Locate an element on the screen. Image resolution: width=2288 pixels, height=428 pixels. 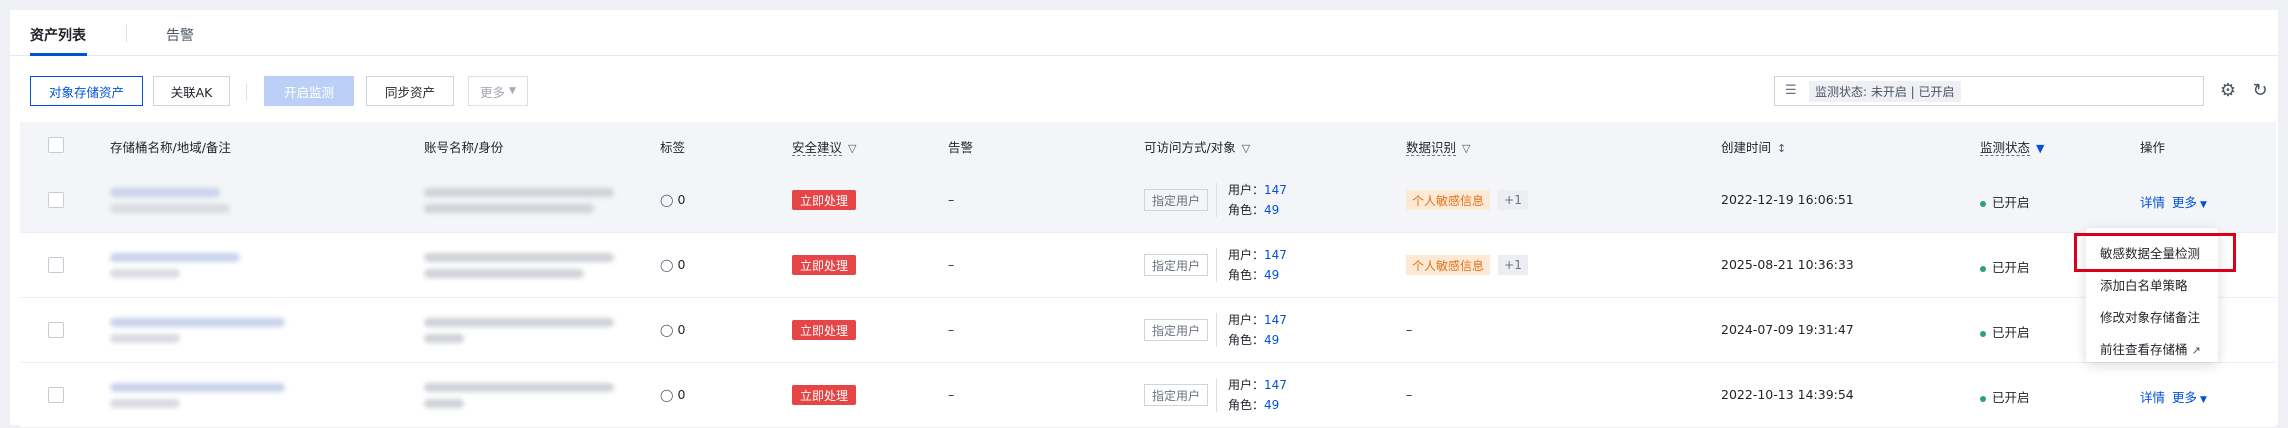
menu-item-edit-remark: 修改对象存储备注 is located at coordinates (2150, 316).